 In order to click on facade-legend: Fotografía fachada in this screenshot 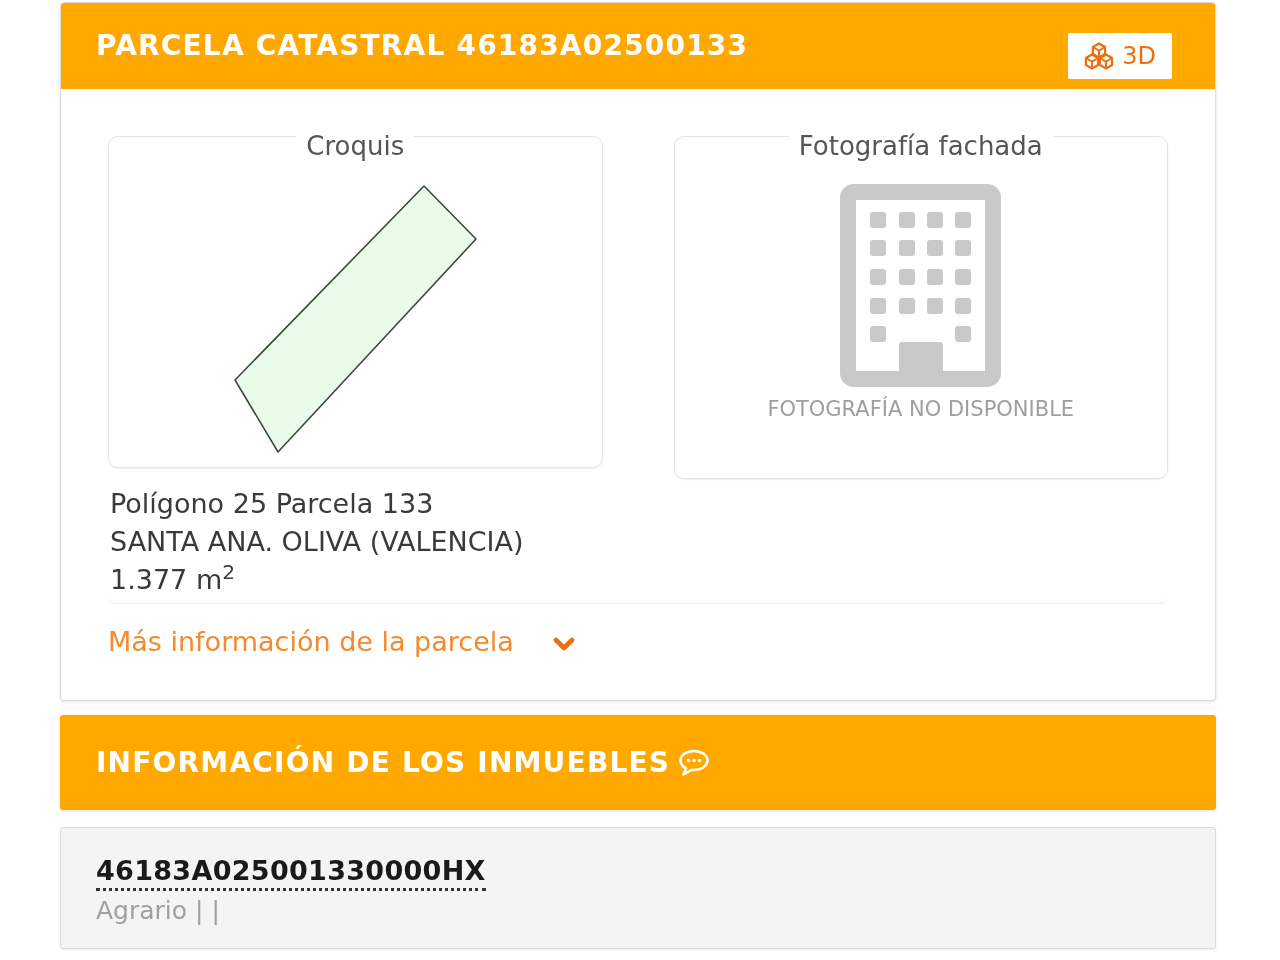, I will do `click(920, 146)`.